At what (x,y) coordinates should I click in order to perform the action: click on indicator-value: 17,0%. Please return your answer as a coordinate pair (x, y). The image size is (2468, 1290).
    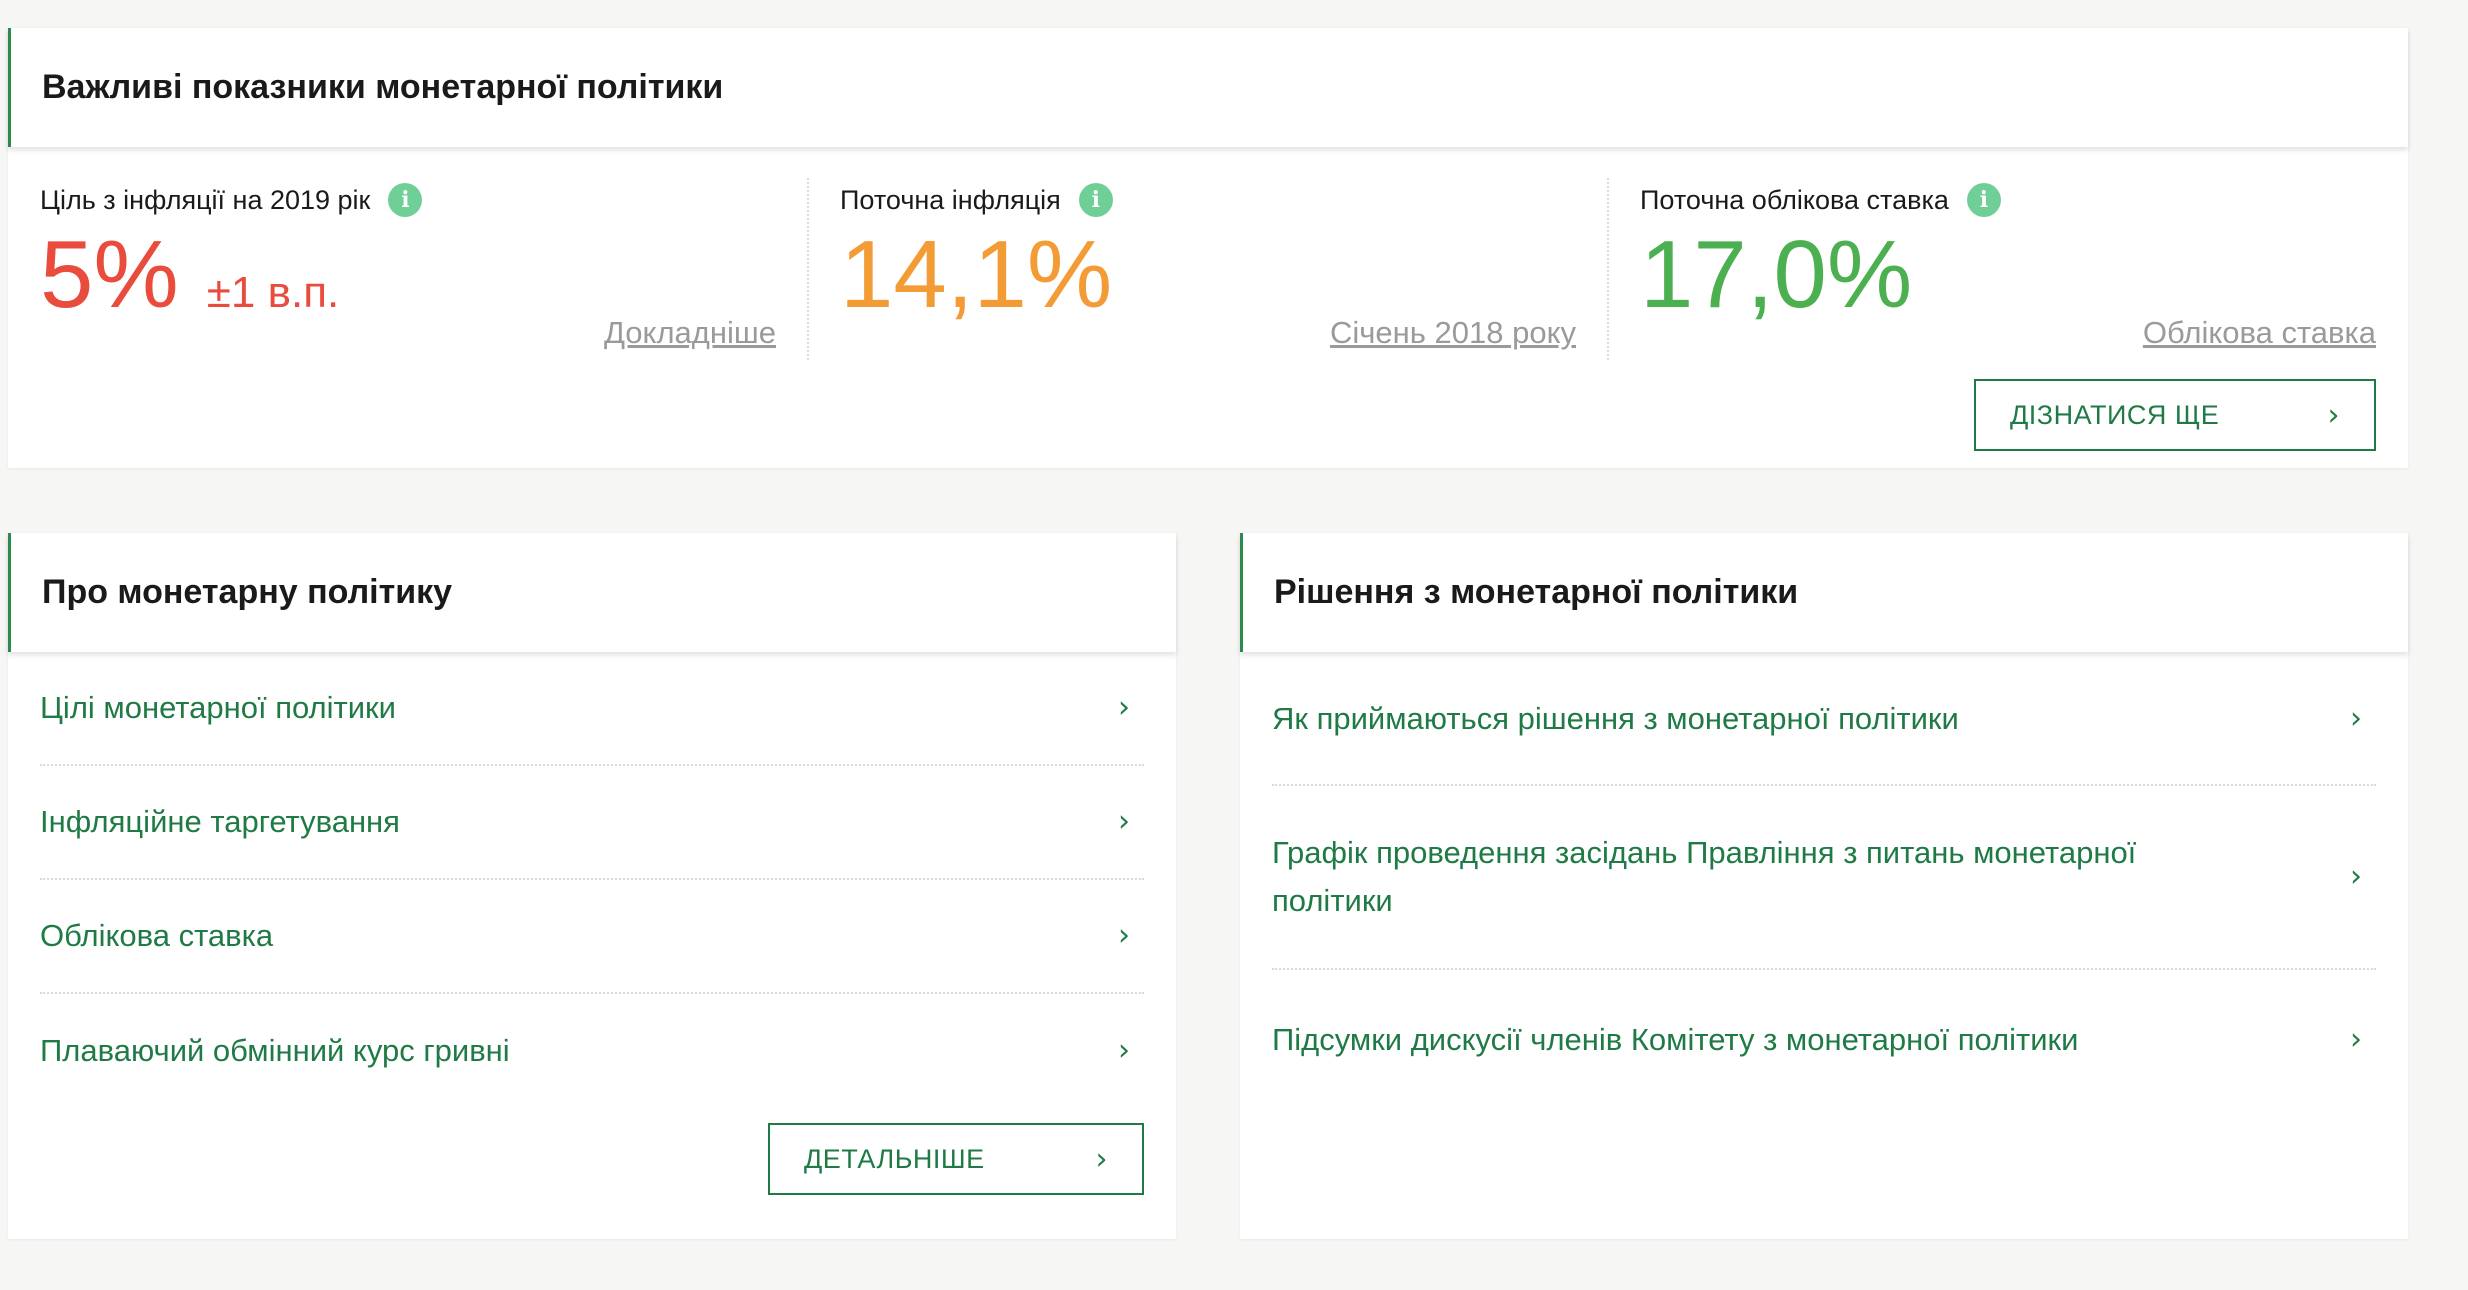
    Looking at the image, I should click on (1776, 275).